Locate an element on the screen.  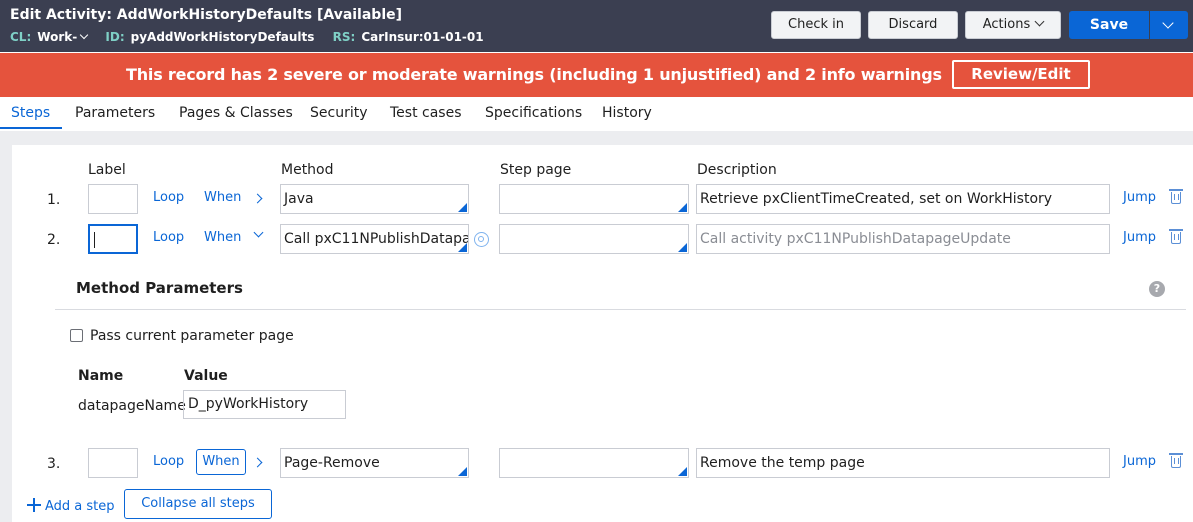
class-link: Work- is located at coordinates (63, 37).